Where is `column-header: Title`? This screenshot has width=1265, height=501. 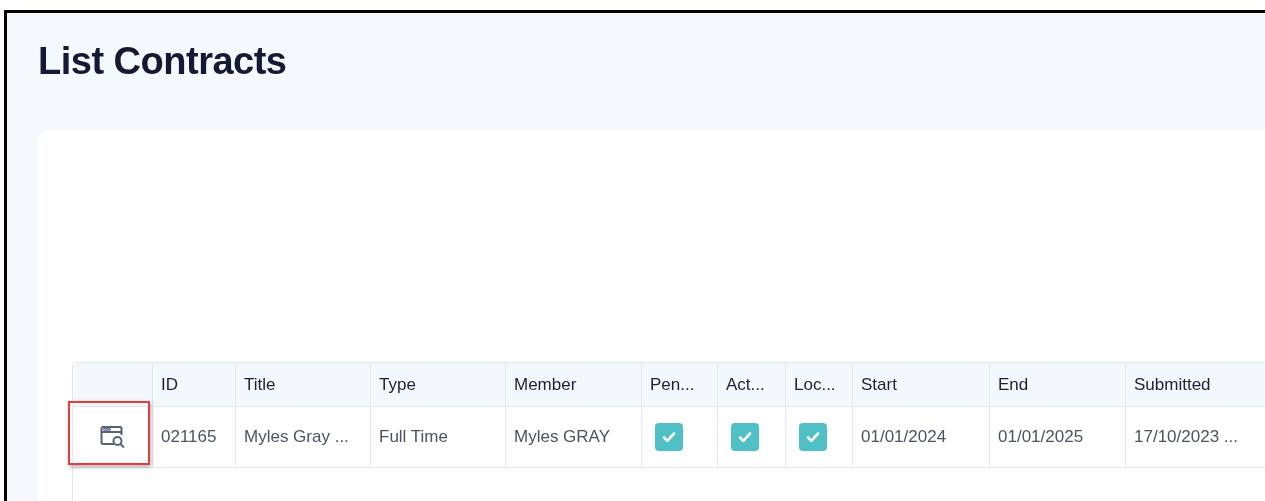 column-header: Title is located at coordinates (260, 384).